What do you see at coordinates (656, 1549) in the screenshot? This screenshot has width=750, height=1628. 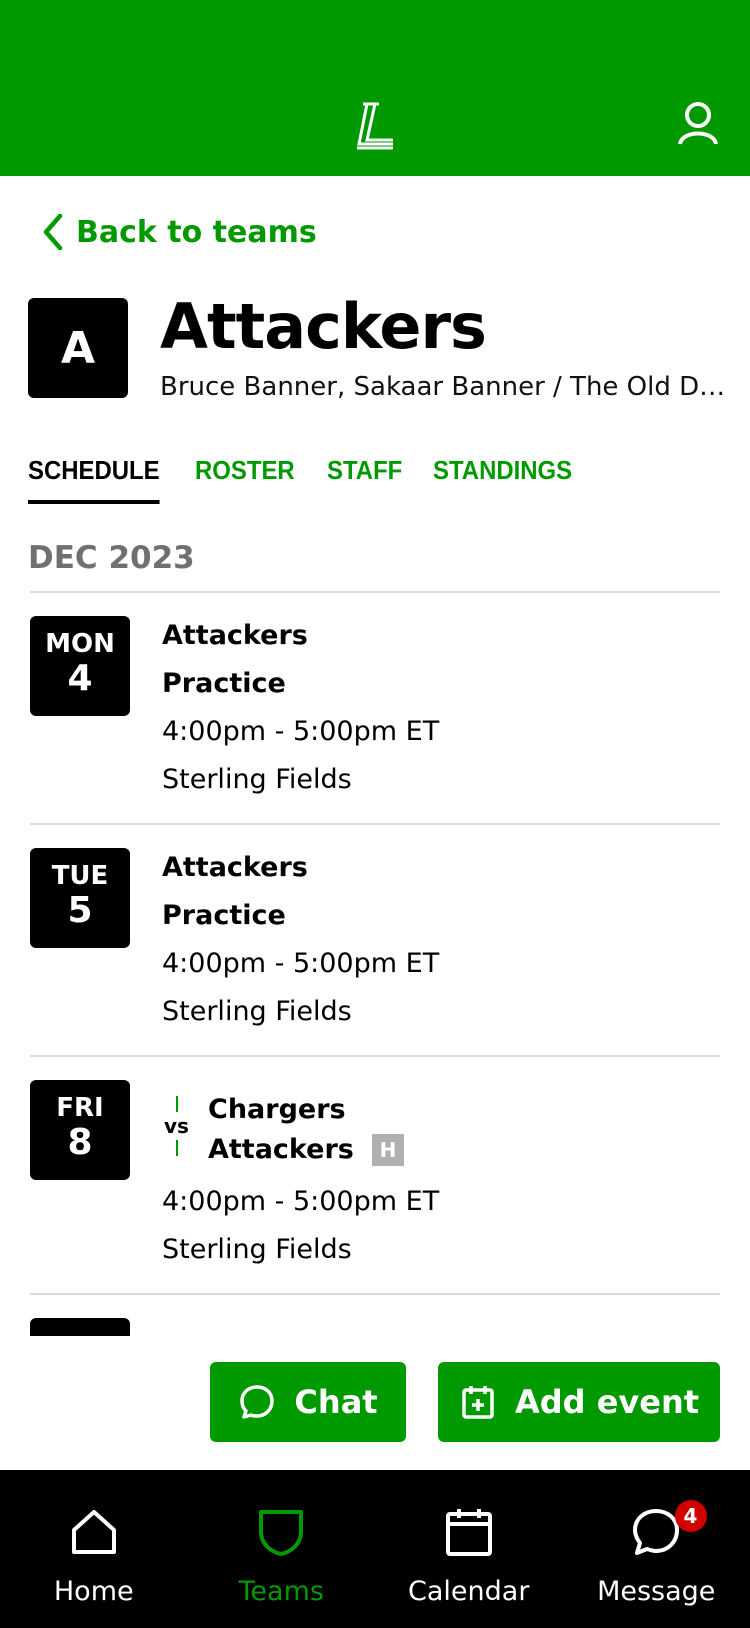 I see `nav-message: 4 Message` at bounding box center [656, 1549].